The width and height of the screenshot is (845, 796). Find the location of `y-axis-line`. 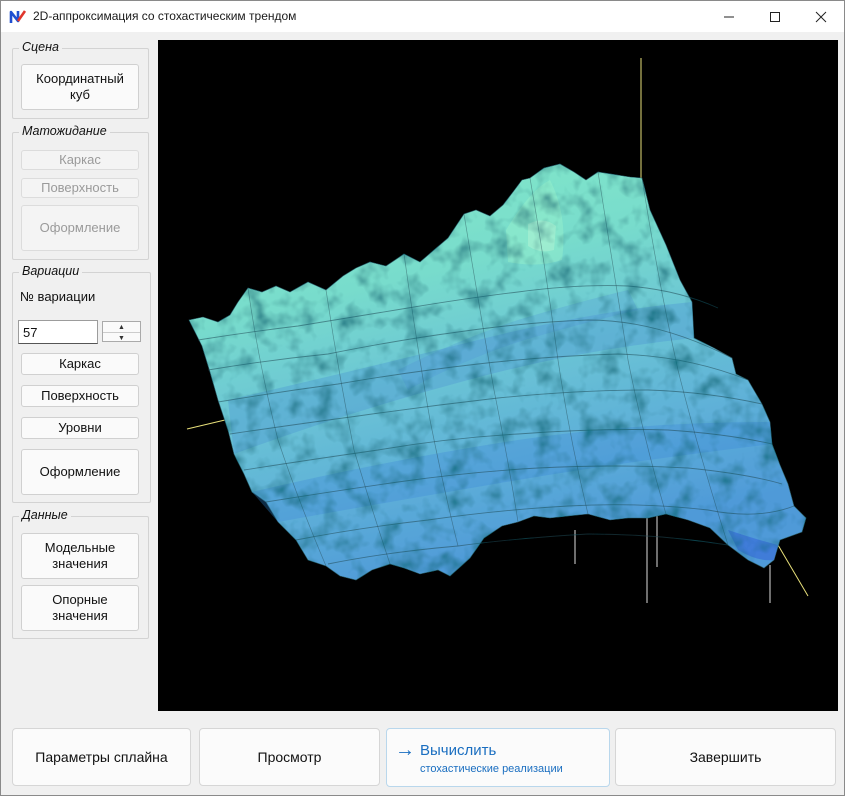

y-axis-line is located at coordinates (793, 570).